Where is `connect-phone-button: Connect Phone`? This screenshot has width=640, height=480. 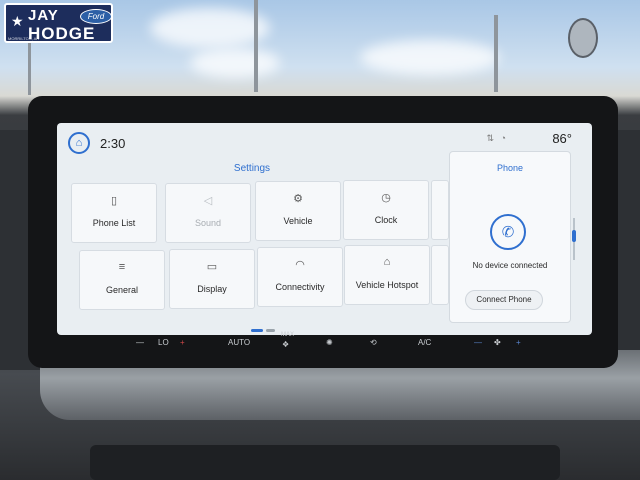
connect-phone-button: Connect Phone is located at coordinates (504, 300).